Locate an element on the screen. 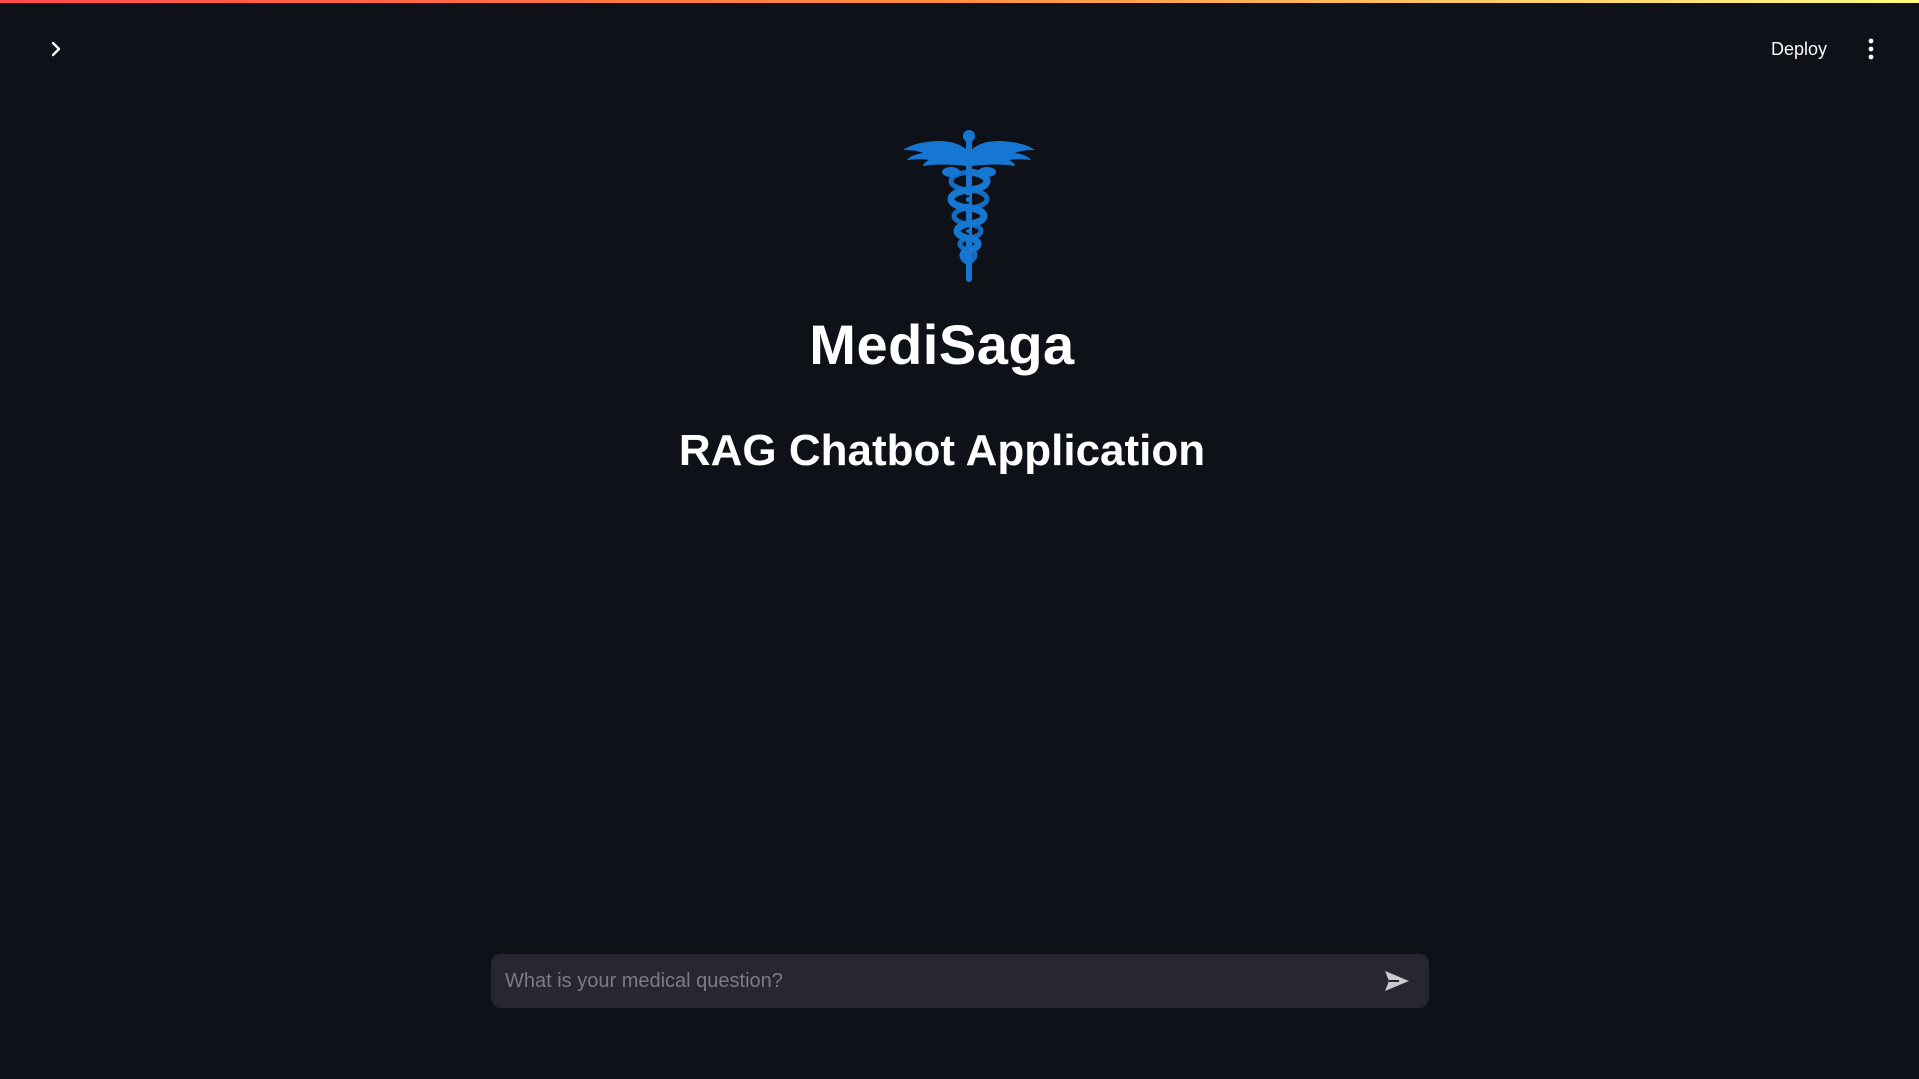 The width and height of the screenshot is (1919, 1079). send-button is located at coordinates (1397, 981).